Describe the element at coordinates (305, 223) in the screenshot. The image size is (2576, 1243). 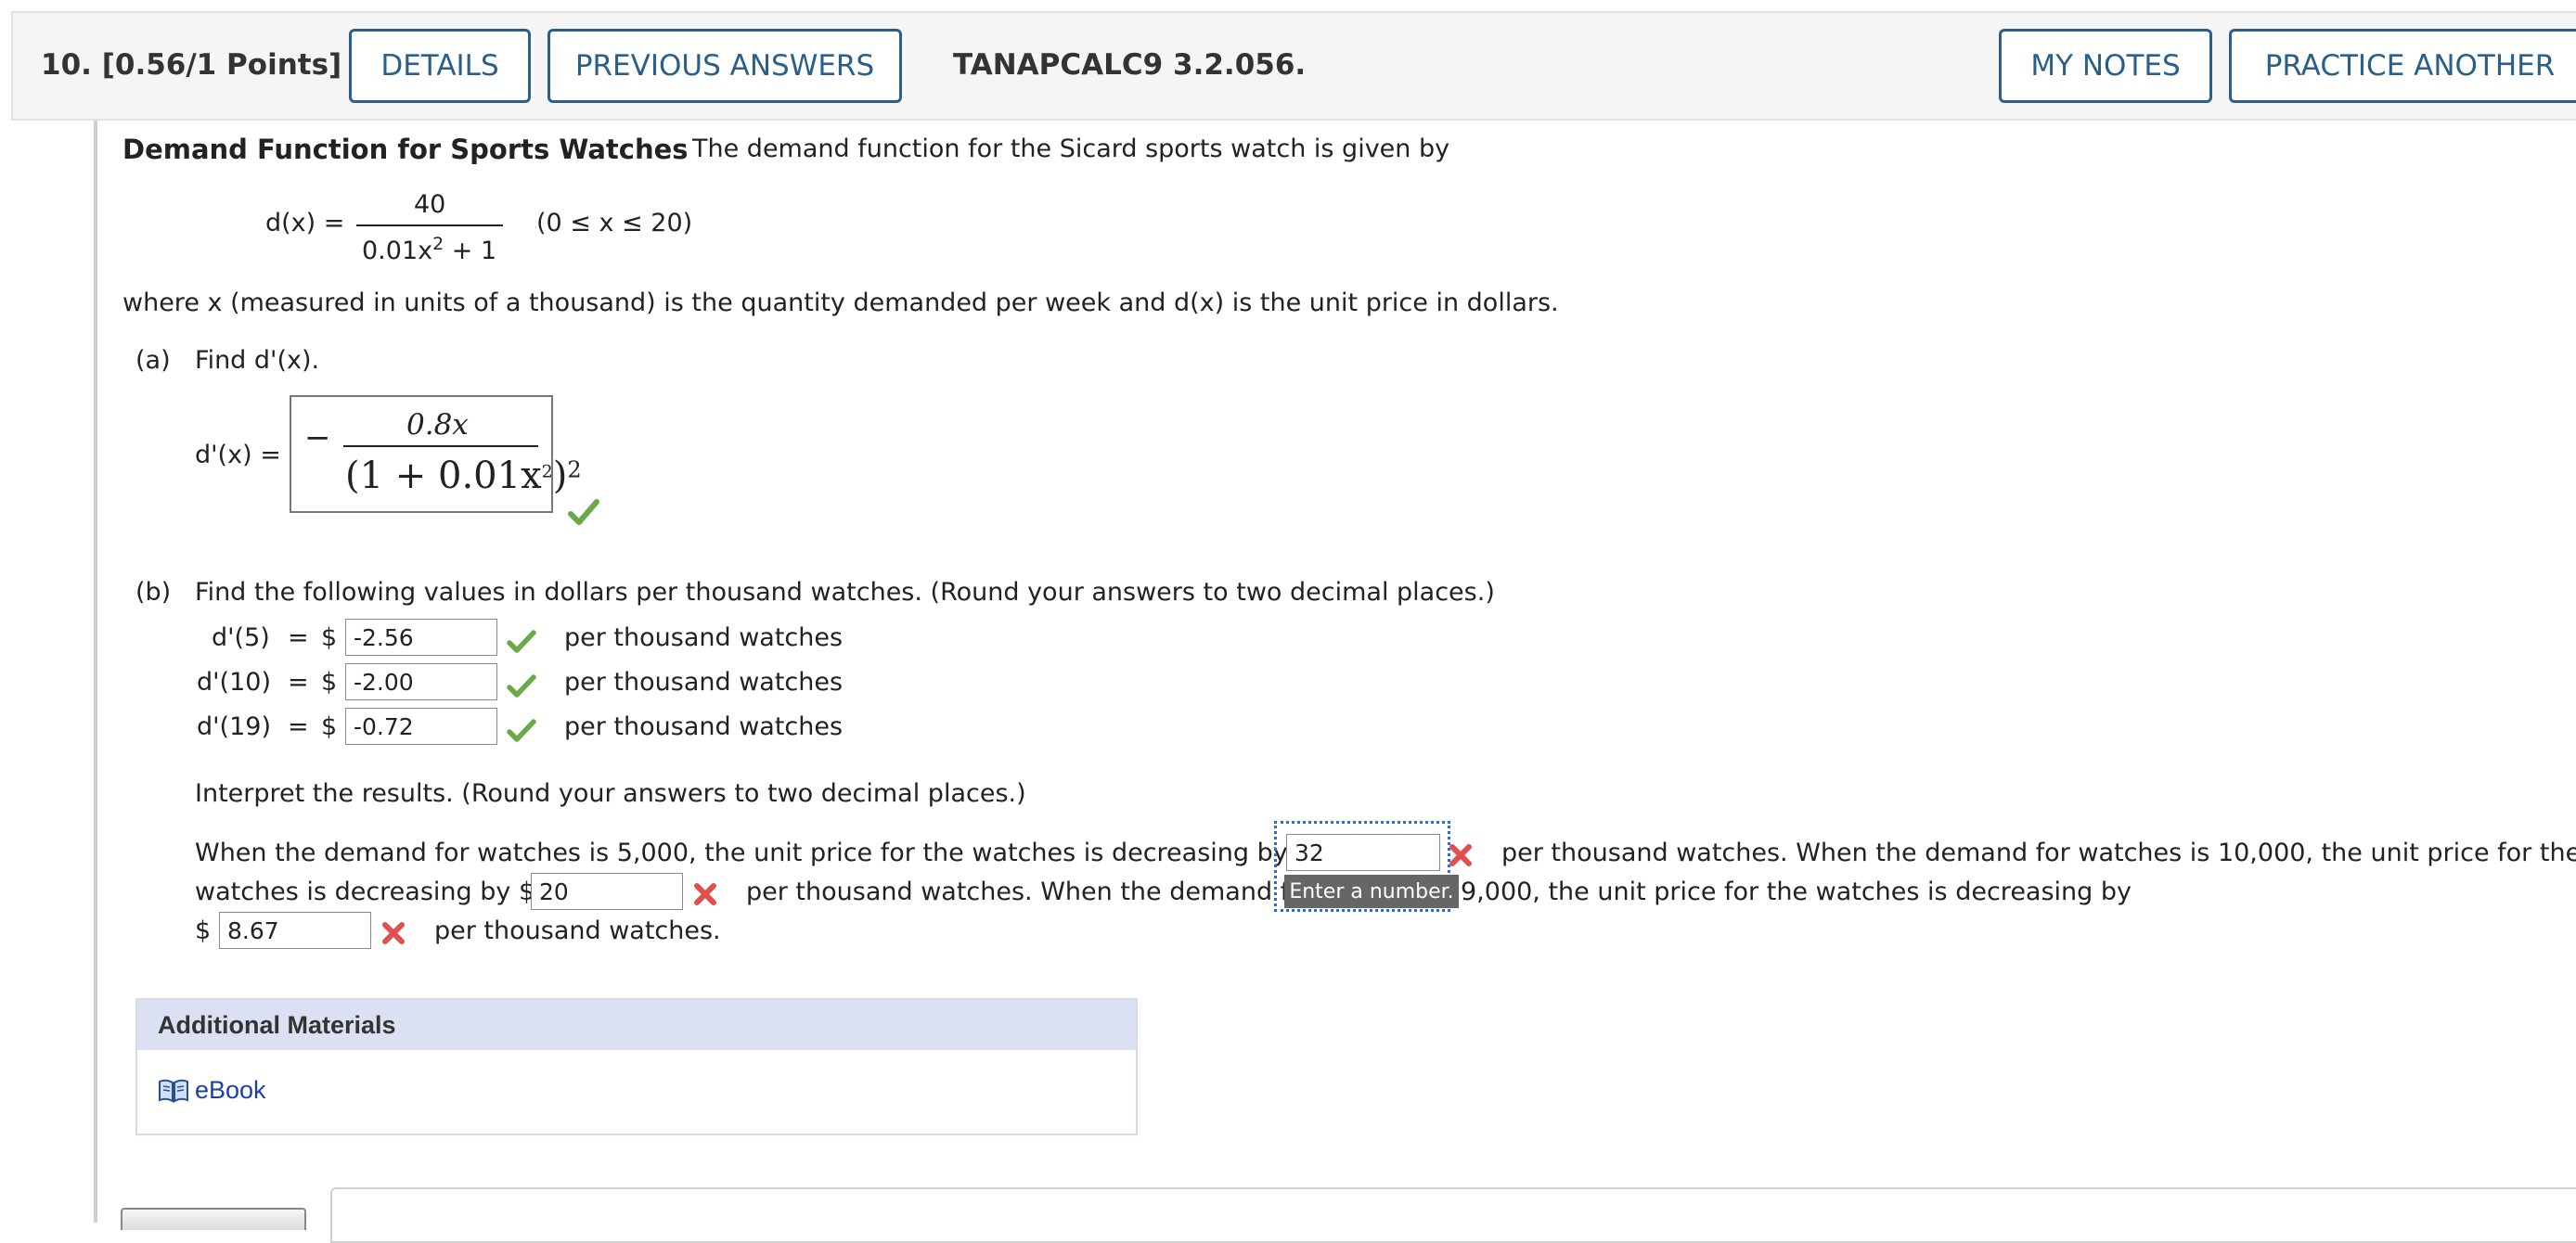
I see `function-lhs: d(x) =` at that location.